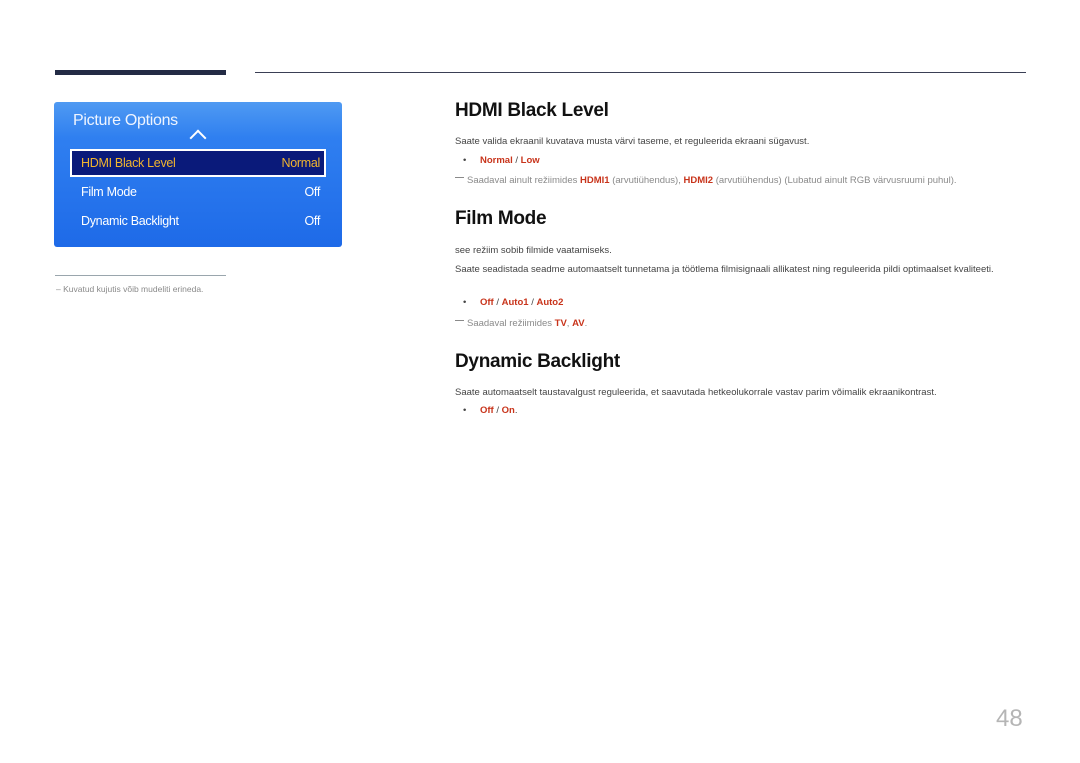 The width and height of the screenshot is (1080, 763). What do you see at coordinates (501, 160) in the screenshot?
I see `hdmi-options: • Normal / Low` at bounding box center [501, 160].